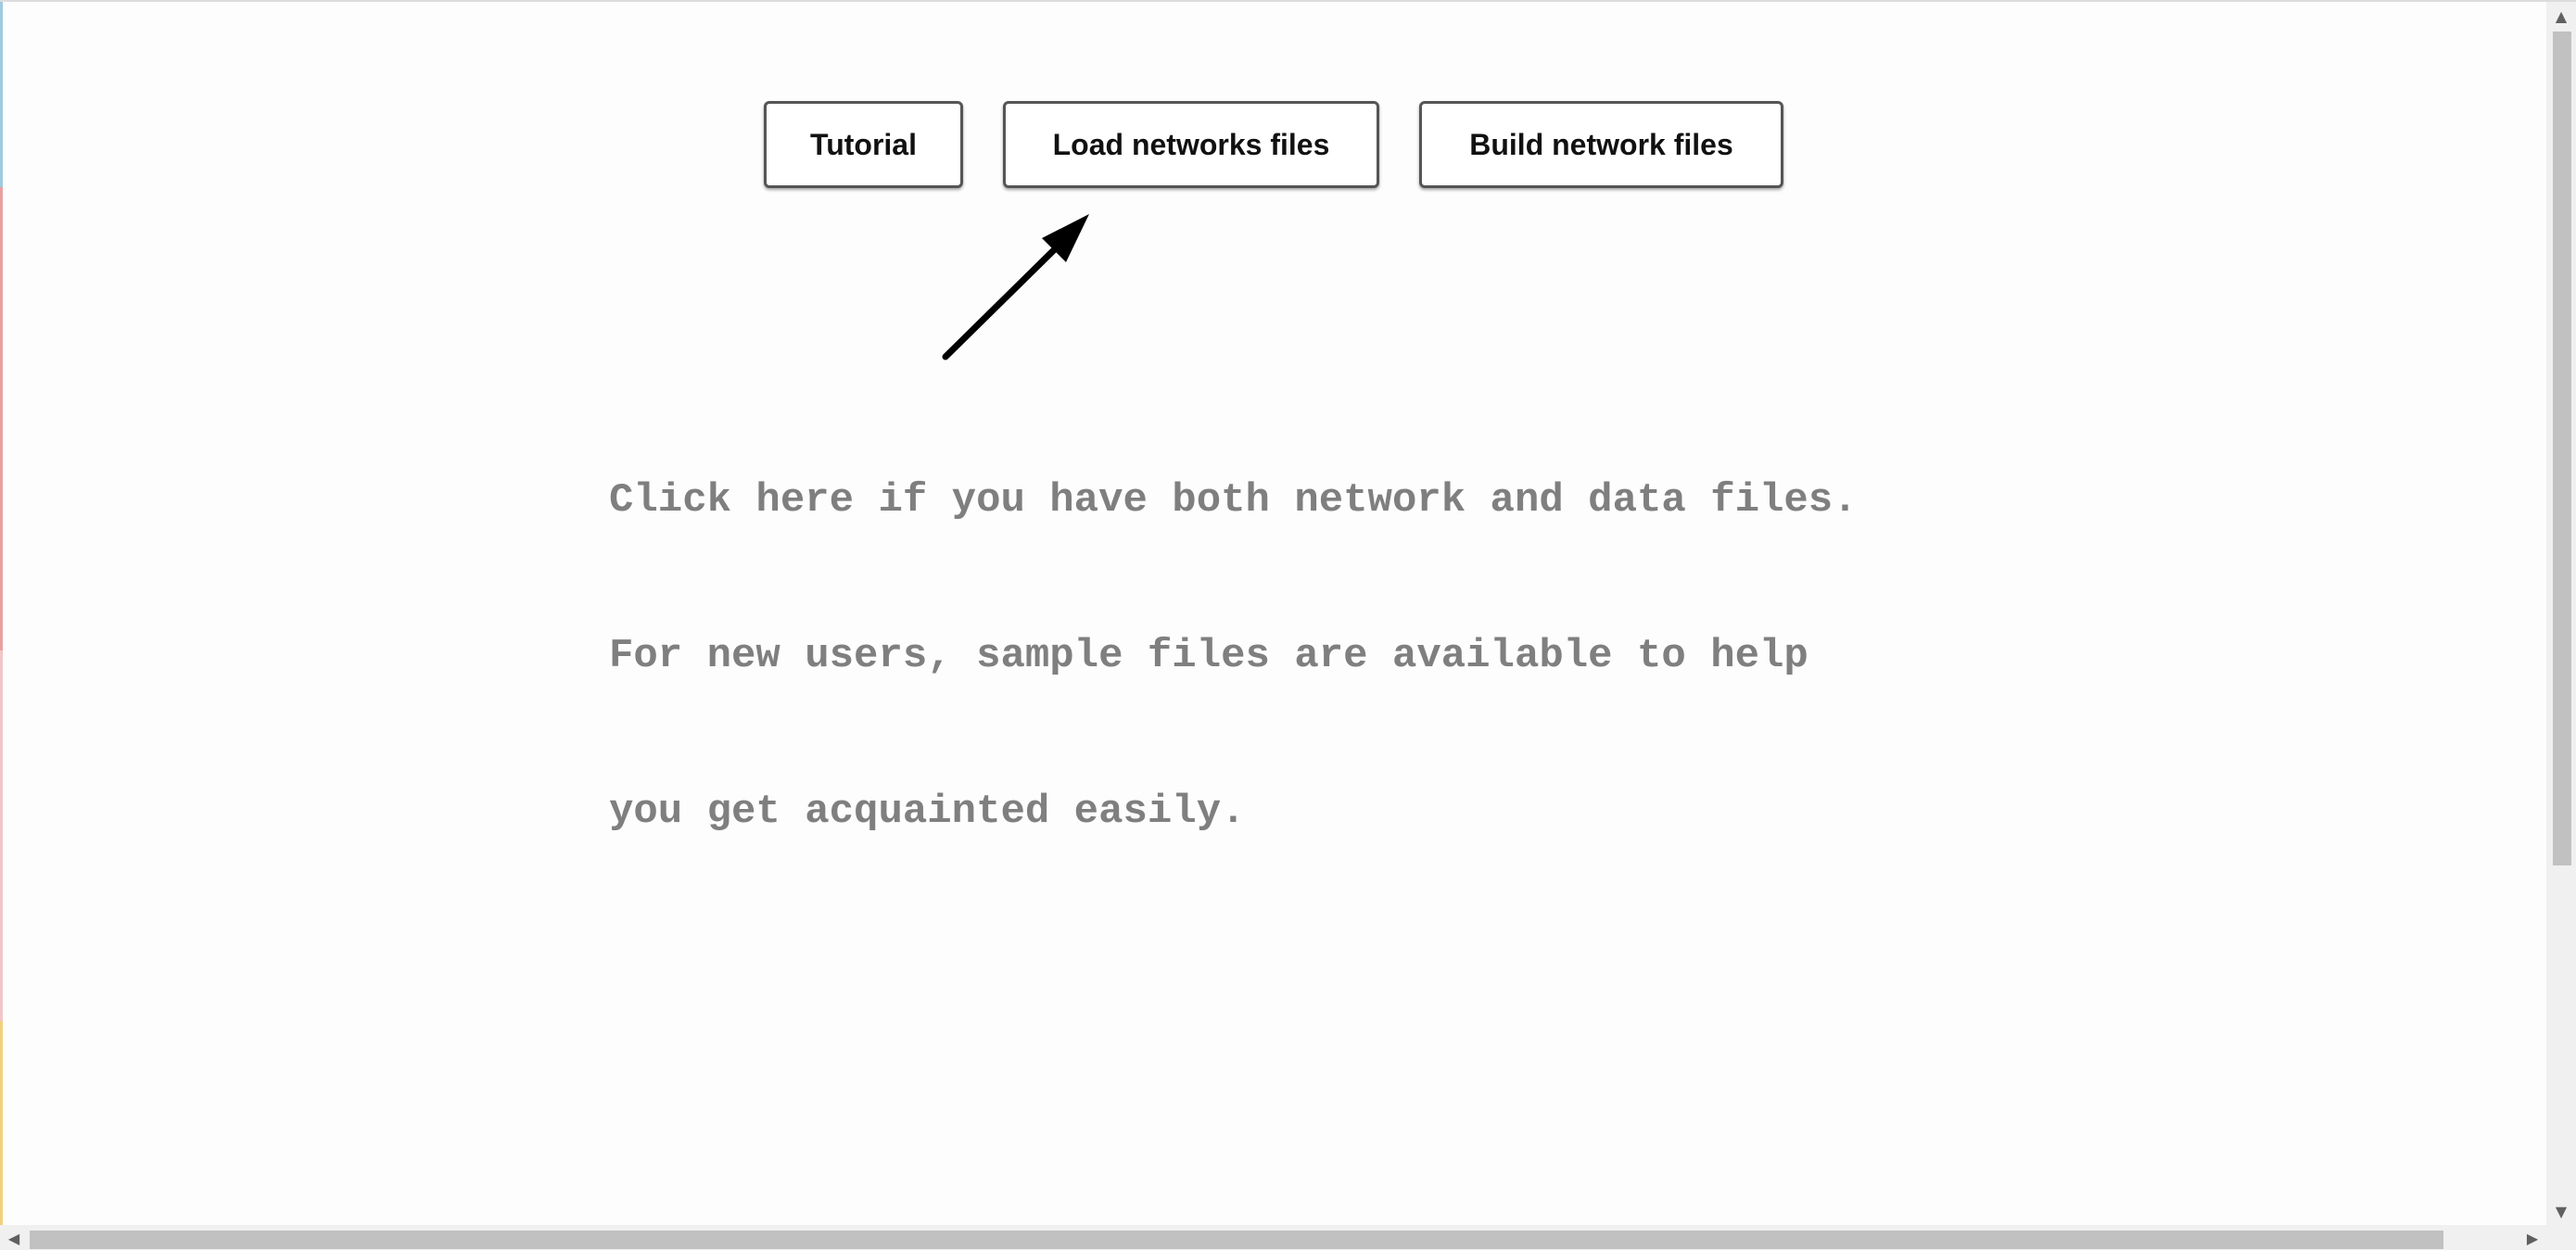 The height and width of the screenshot is (1250, 2576). I want to click on tutorial-button: Tutorial, so click(863, 144).